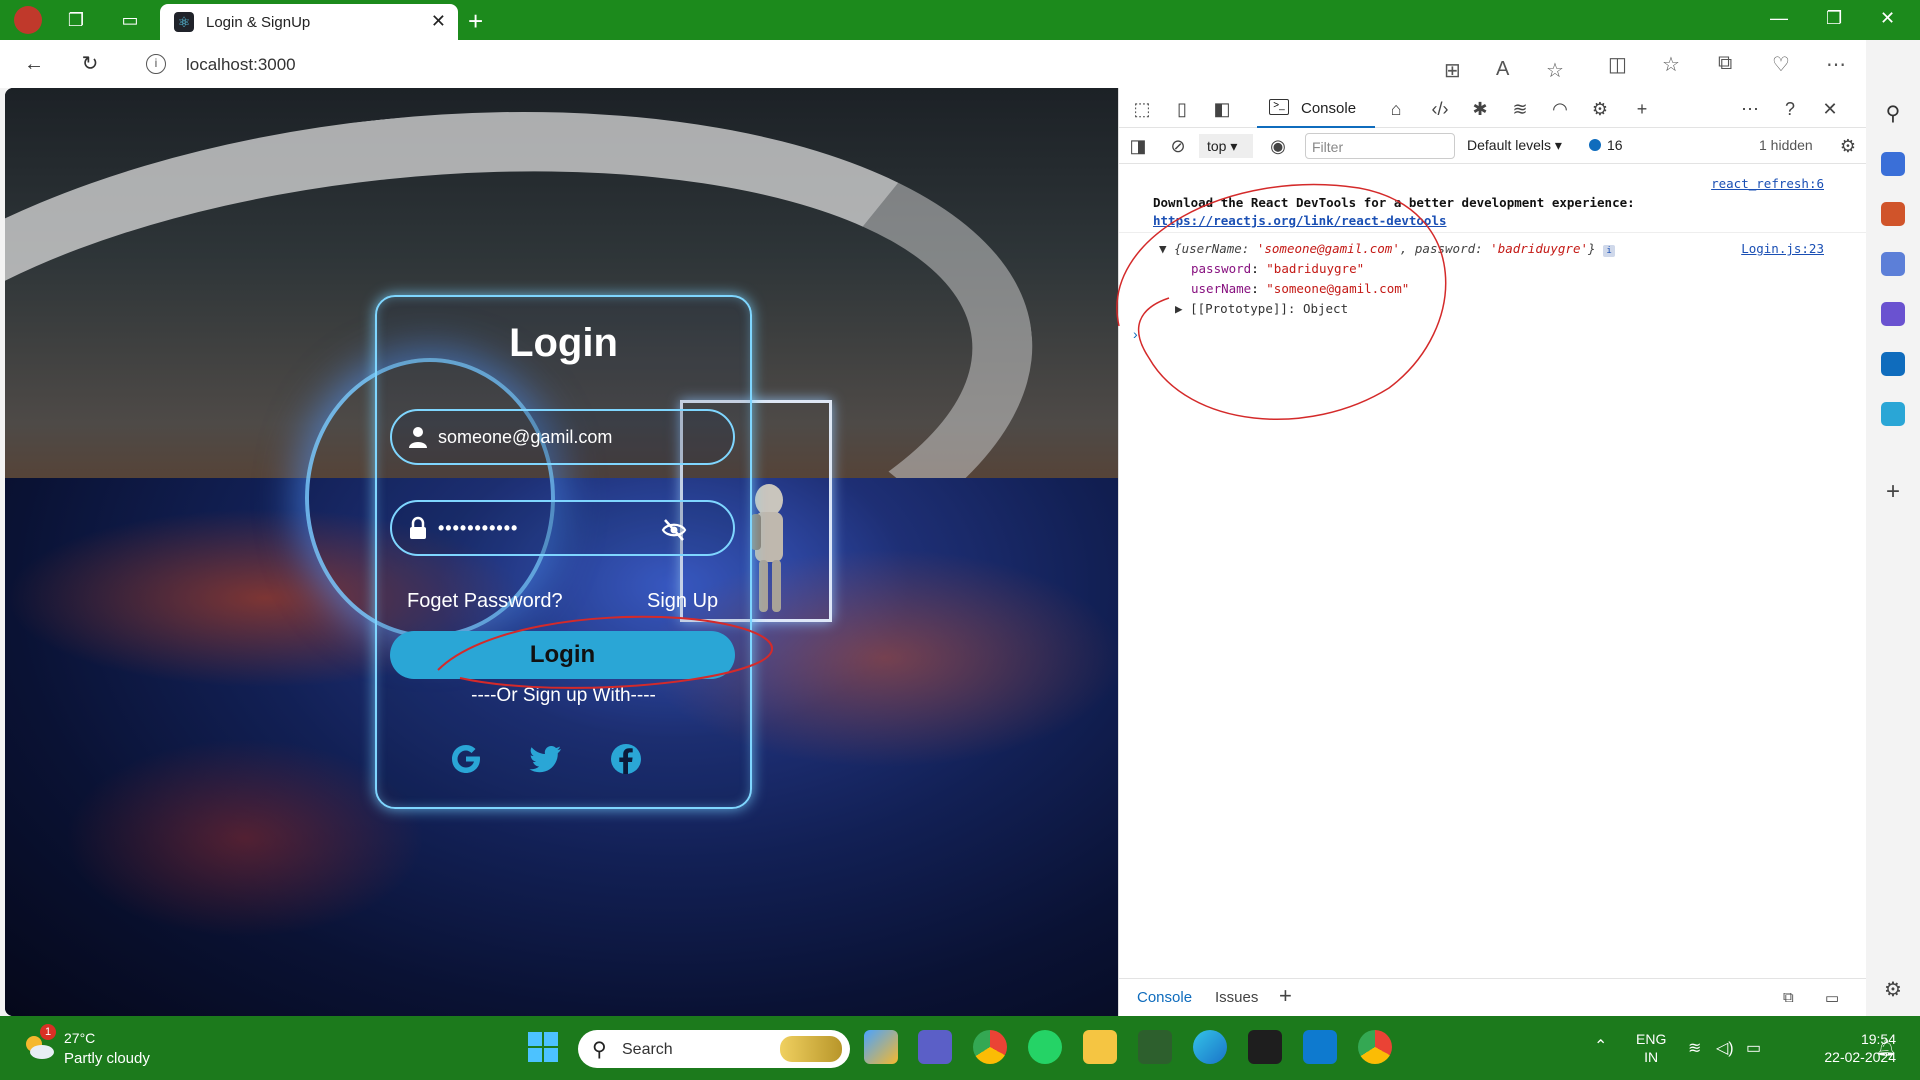 The width and height of the screenshot is (1920, 1080). Describe the element at coordinates (605, 652) in the screenshot. I see `red-annotation-ellipse` at that location.